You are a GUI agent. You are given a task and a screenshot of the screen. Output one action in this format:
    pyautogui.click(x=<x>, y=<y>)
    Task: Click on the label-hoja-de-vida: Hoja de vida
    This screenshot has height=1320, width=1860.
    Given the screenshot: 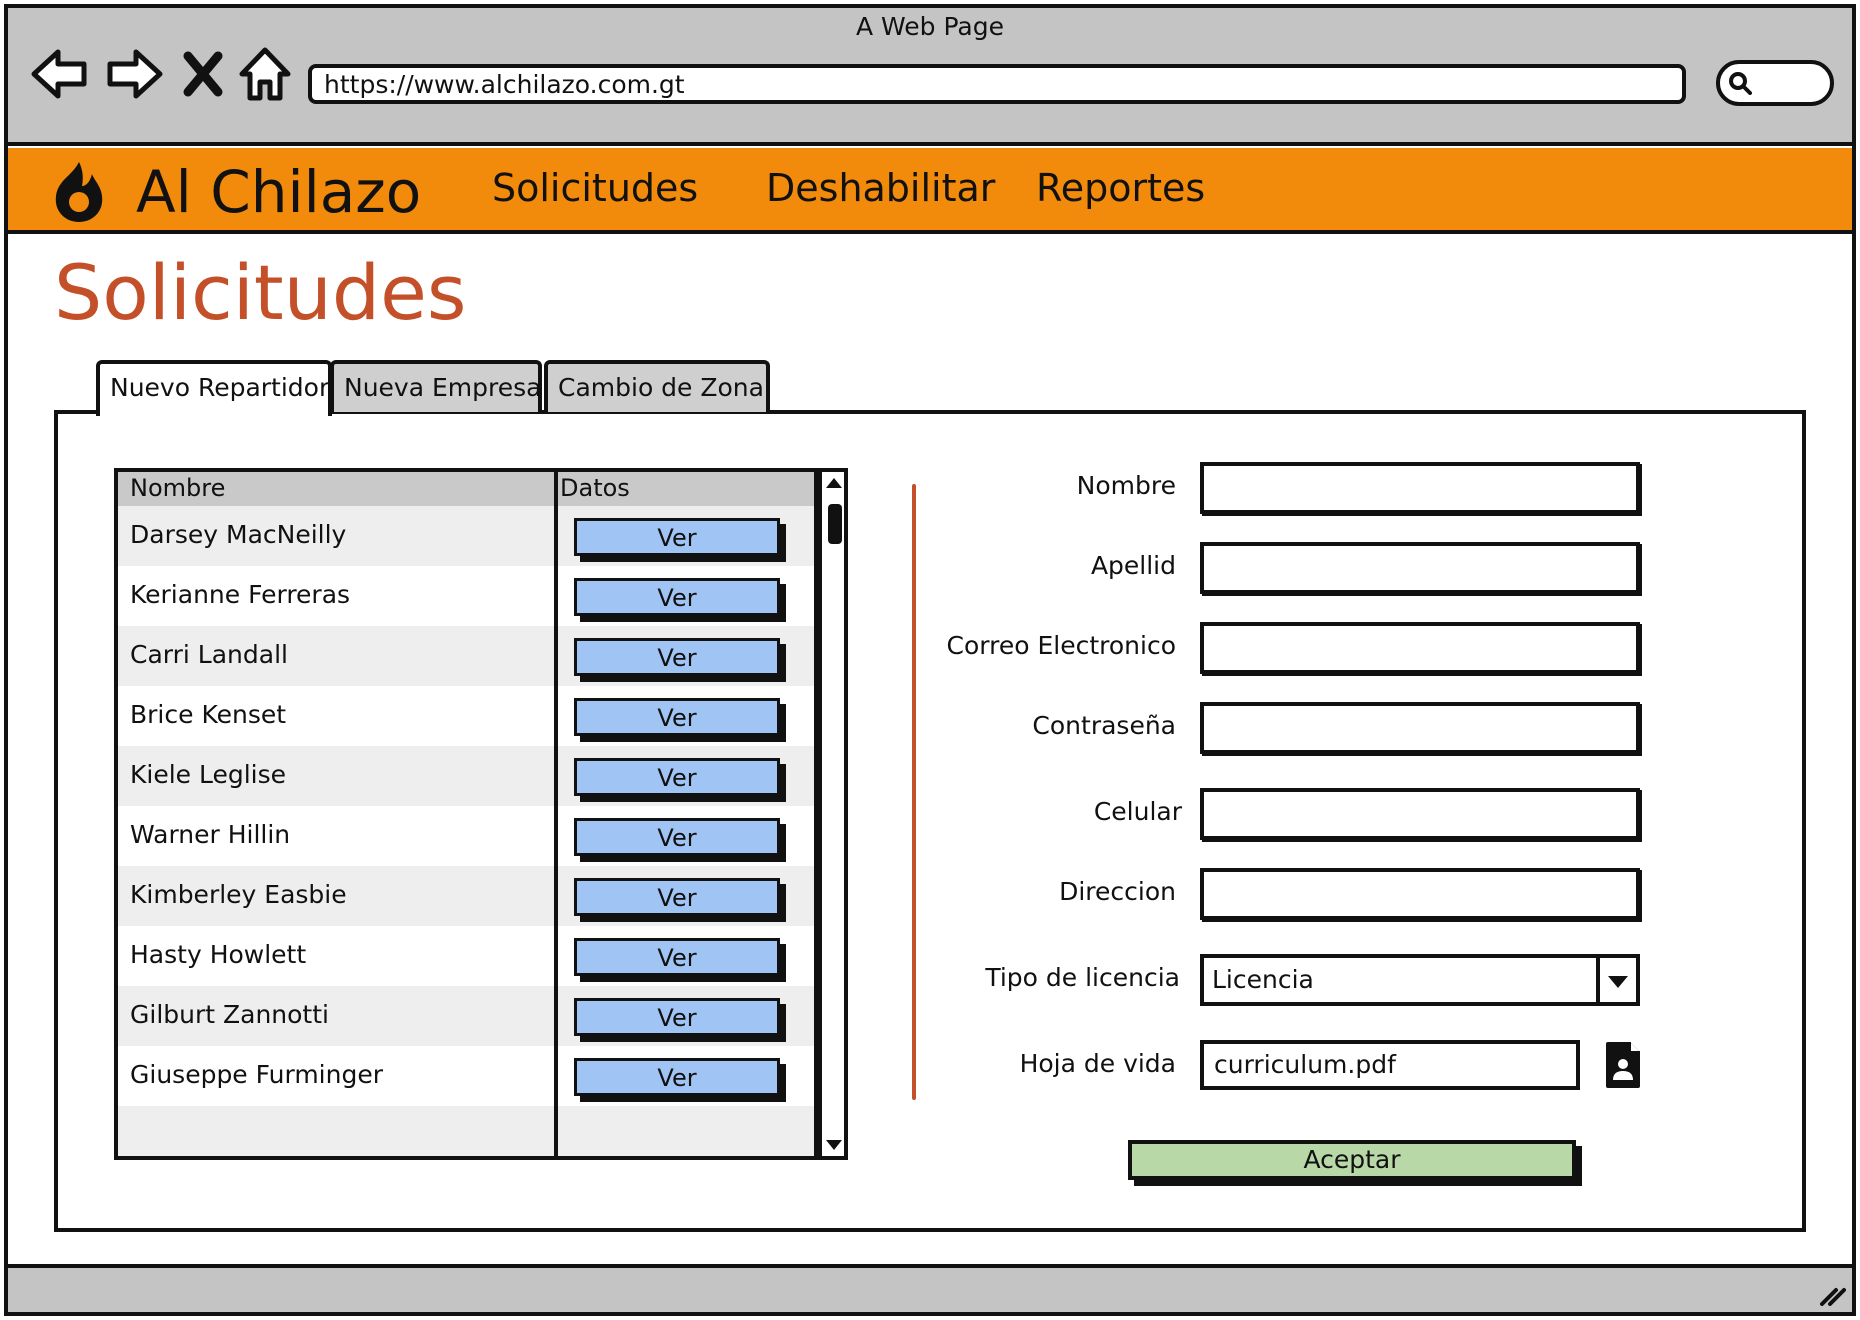 What is the action you would take?
    pyautogui.click(x=1097, y=1063)
    